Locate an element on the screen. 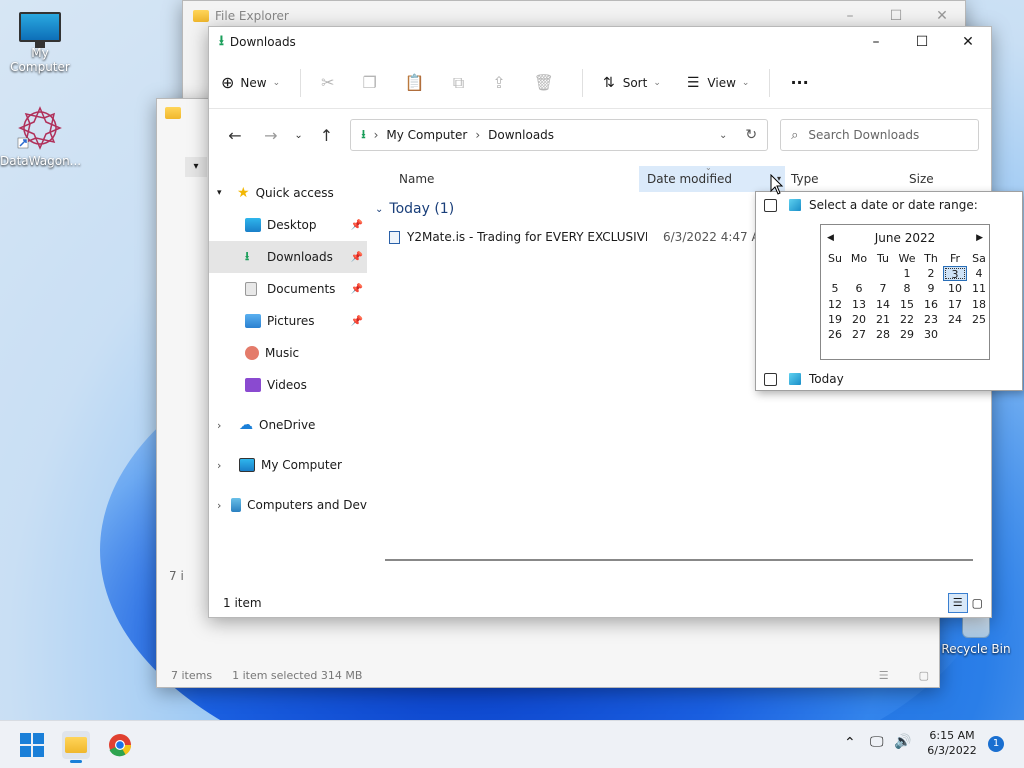 The image size is (1024, 768). calendar-day: 21 is located at coordinates (883, 319).